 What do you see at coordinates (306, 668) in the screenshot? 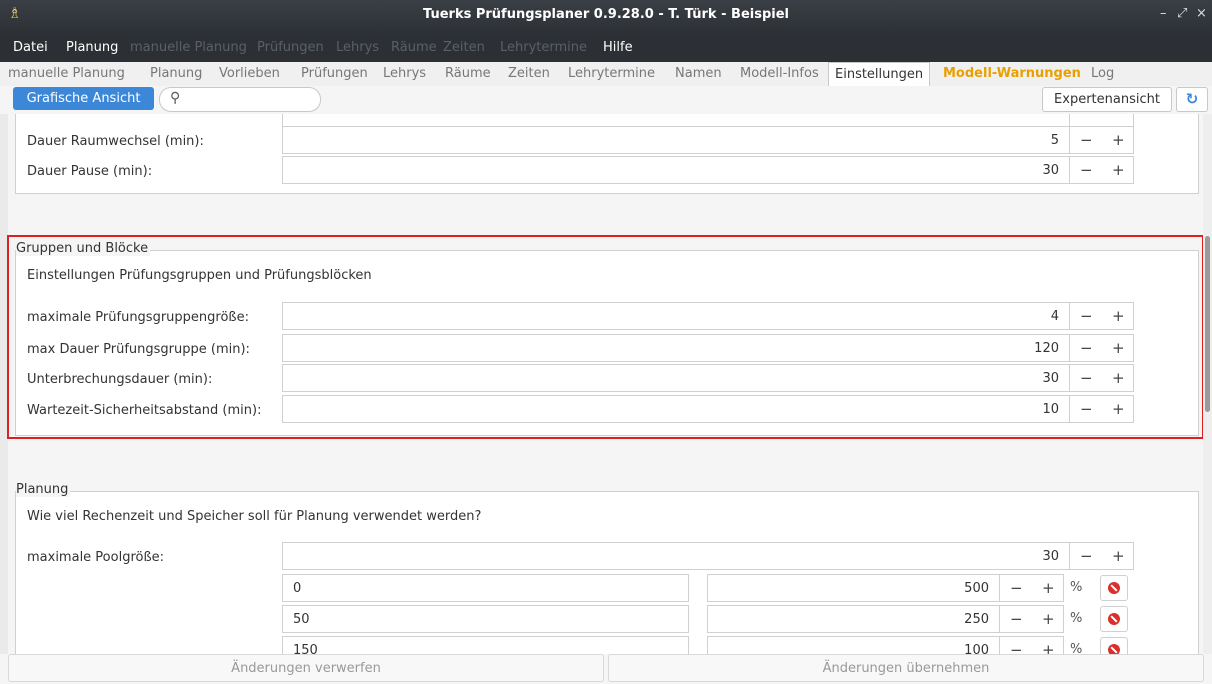
I see `discard-changes-button: Änderungen verwerfen` at bounding box center [306, 668].